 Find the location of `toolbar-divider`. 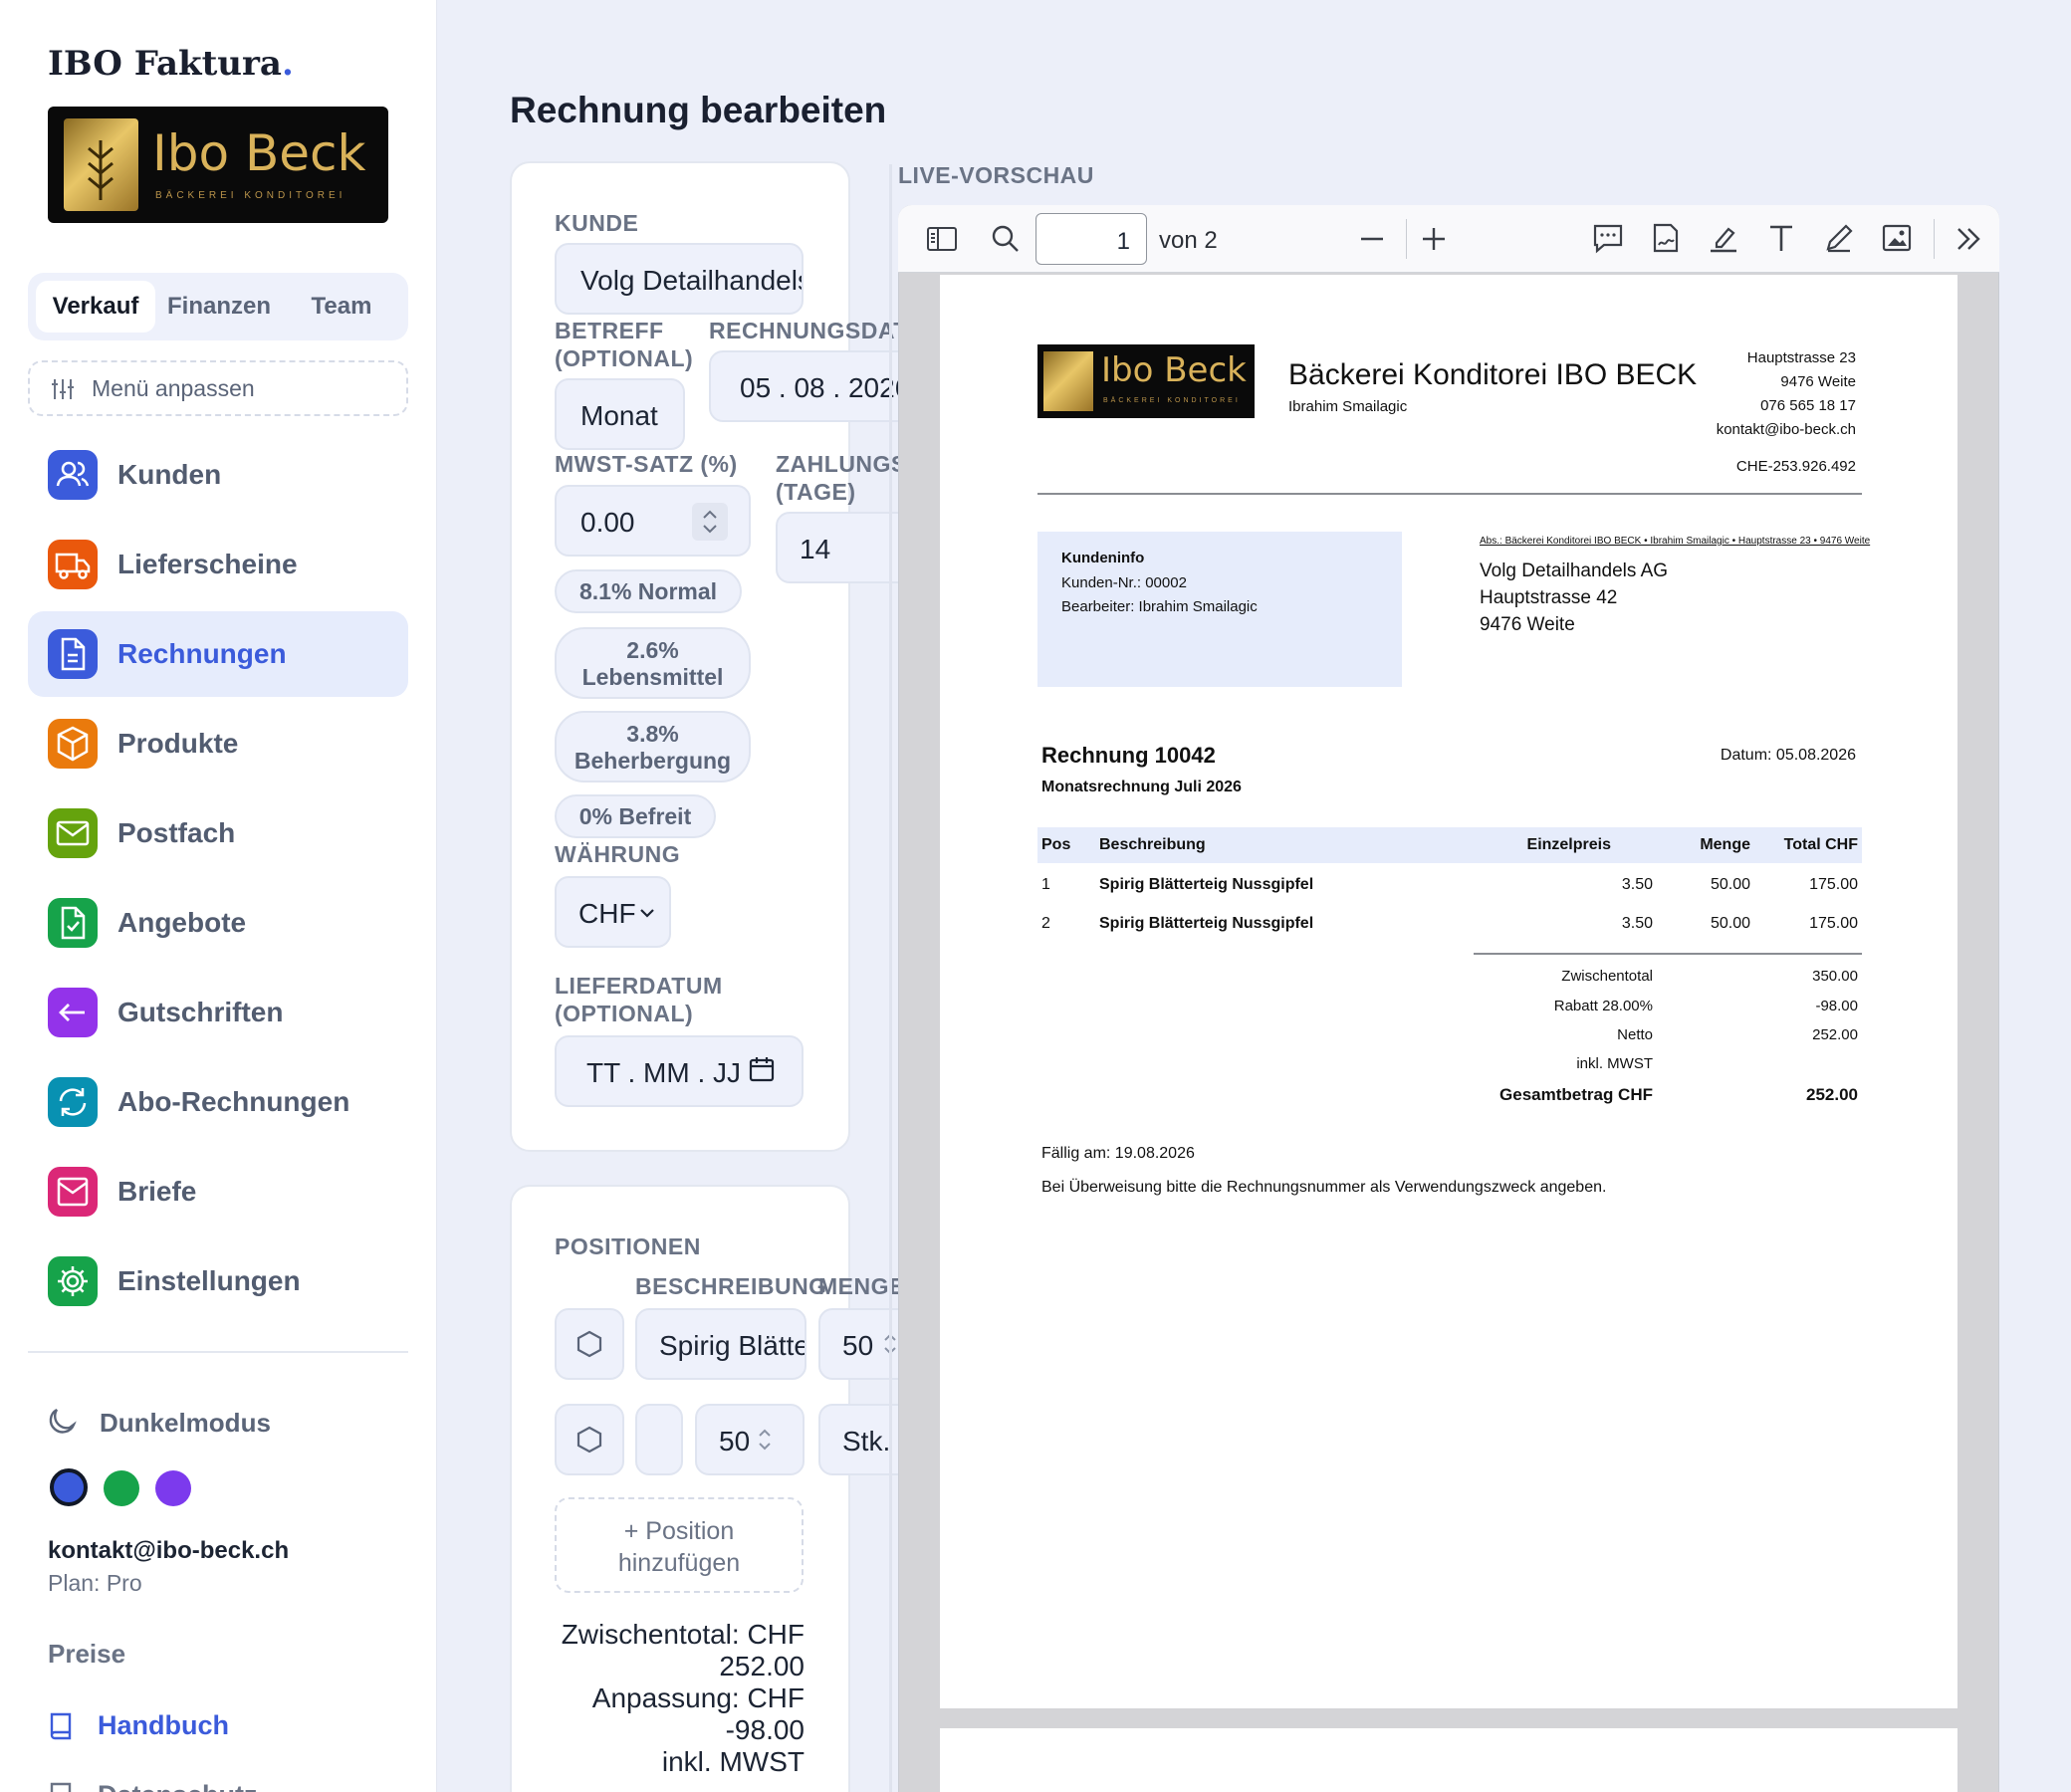

toolbar-divider is located at coordinates (1934, 239).